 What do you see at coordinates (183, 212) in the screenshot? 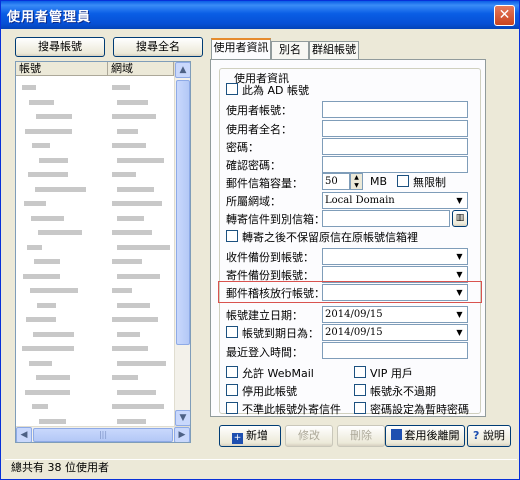
I see `scroll-thumb` at bounding box center [183, 212].